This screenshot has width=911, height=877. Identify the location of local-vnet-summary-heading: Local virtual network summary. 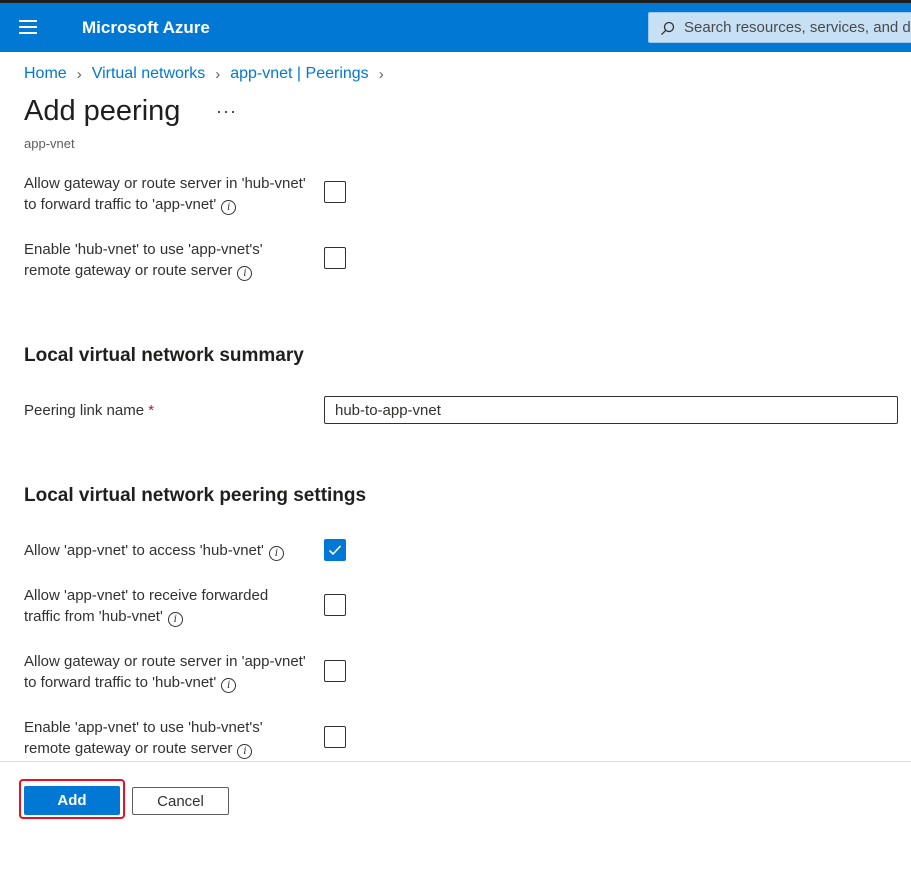
(164, 355).